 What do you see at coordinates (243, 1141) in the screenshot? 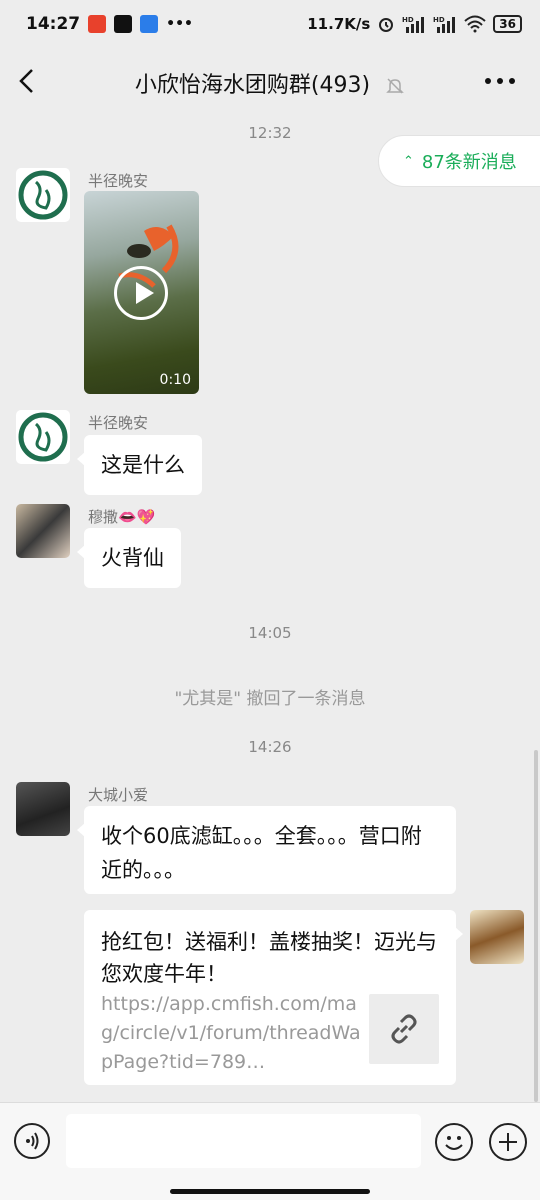
I see `message-input` at bounding box center [243, 1141].